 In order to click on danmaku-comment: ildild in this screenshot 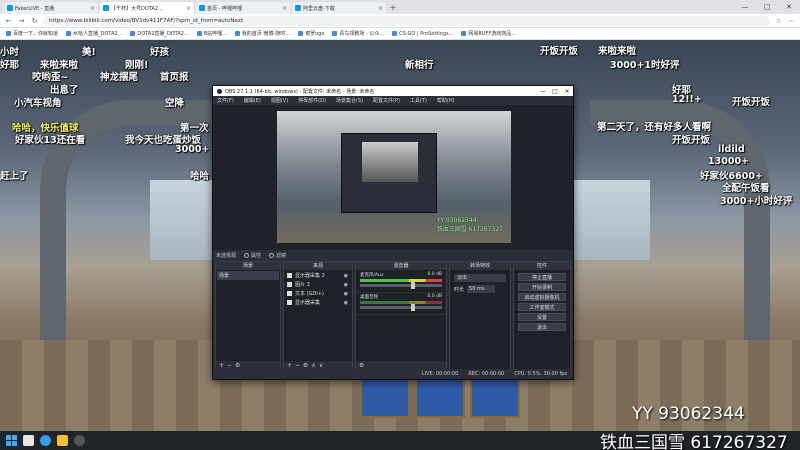, I will do `click(731, 149)`.